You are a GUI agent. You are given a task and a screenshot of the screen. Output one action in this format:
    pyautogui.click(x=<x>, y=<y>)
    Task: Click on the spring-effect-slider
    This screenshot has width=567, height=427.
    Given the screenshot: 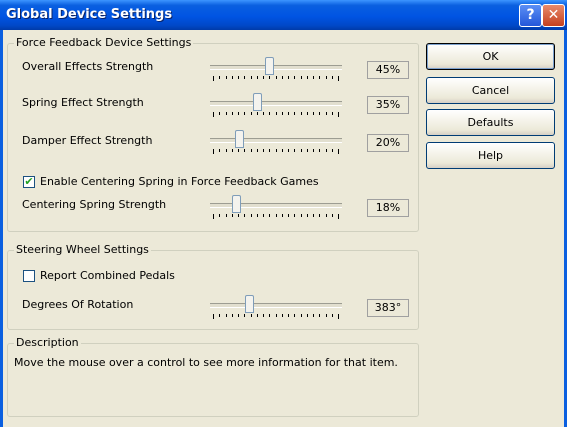 What is the action you would take?
    pyautogui.click(x=276, y=105)
    